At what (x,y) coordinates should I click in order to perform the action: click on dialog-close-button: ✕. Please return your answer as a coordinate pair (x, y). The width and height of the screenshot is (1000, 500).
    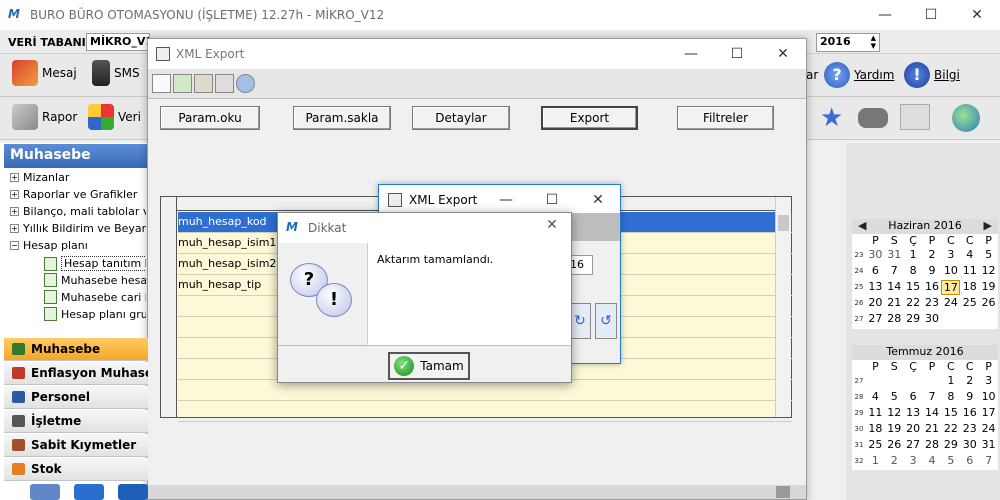
    Looking at the image, I should click on (552, 228).